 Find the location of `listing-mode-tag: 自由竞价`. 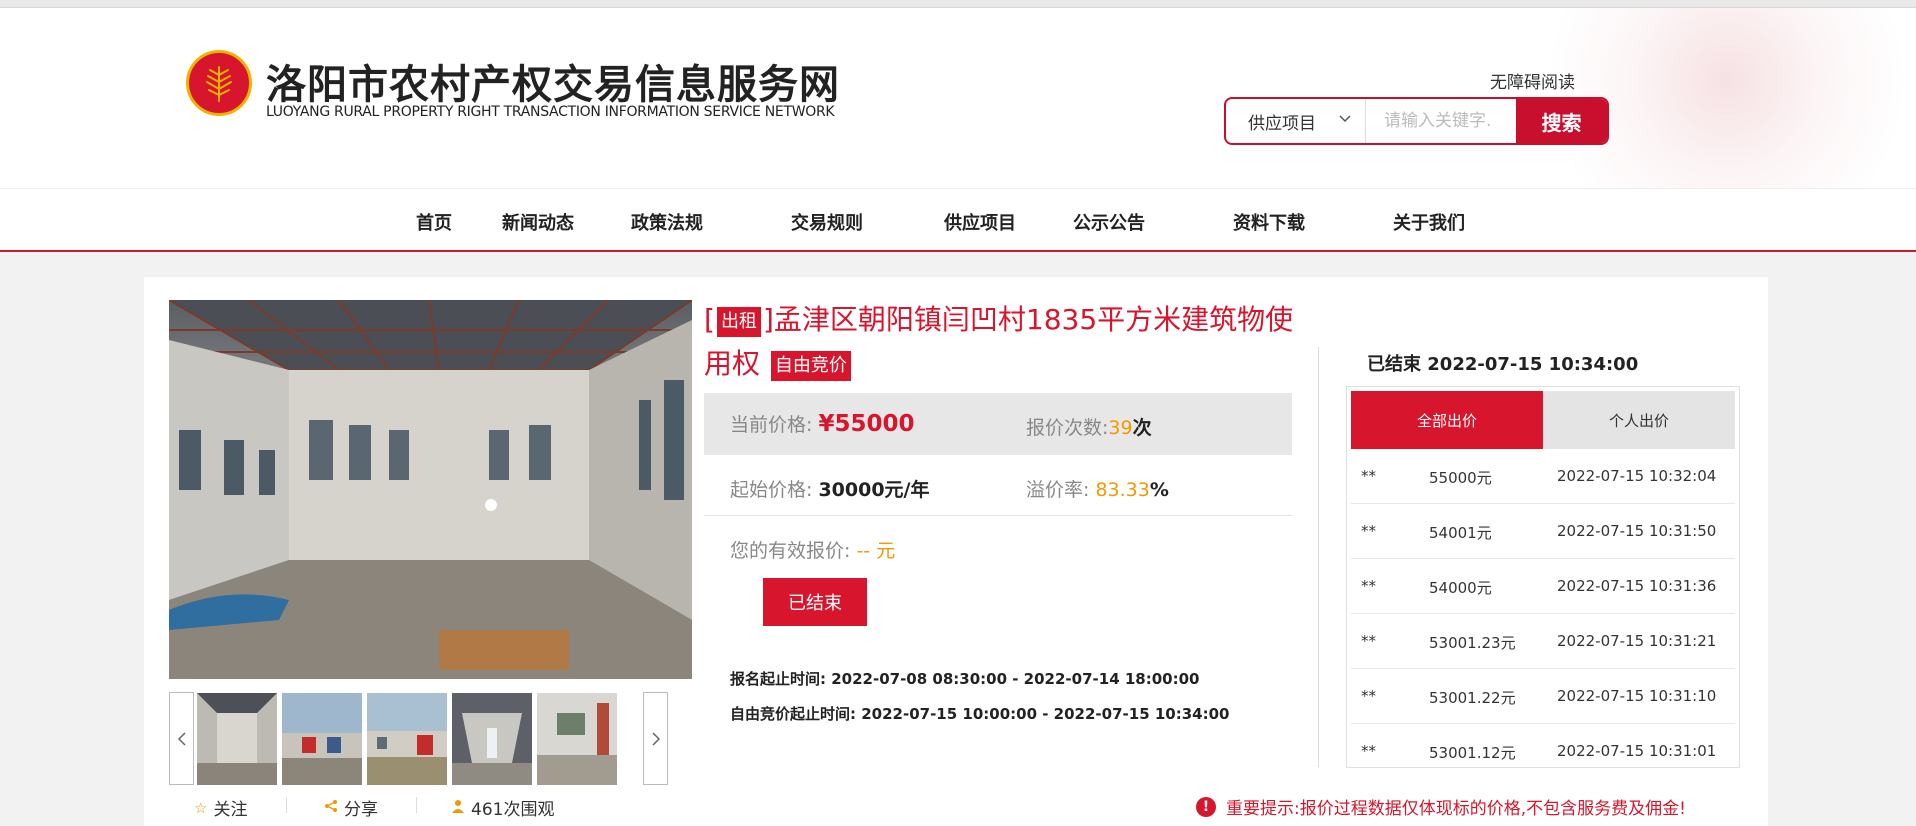

listing-mode-tag: 自由竞价 is located at coordinates (810, 366).